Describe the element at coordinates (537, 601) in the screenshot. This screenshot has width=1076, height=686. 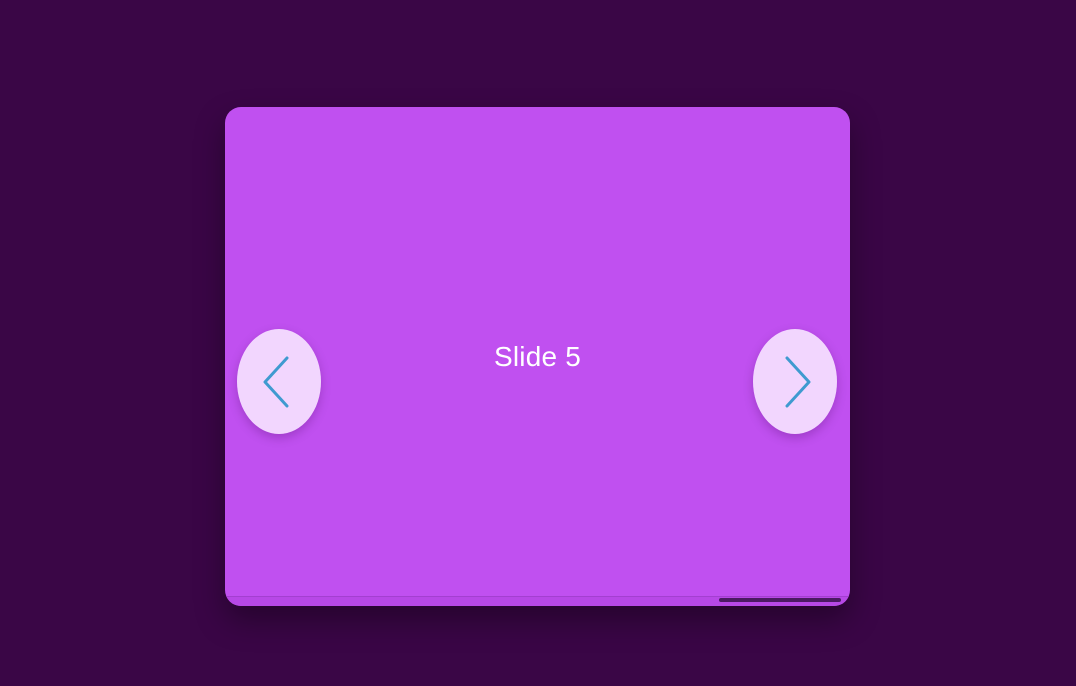
I see `slide-progress-bar` at that location.